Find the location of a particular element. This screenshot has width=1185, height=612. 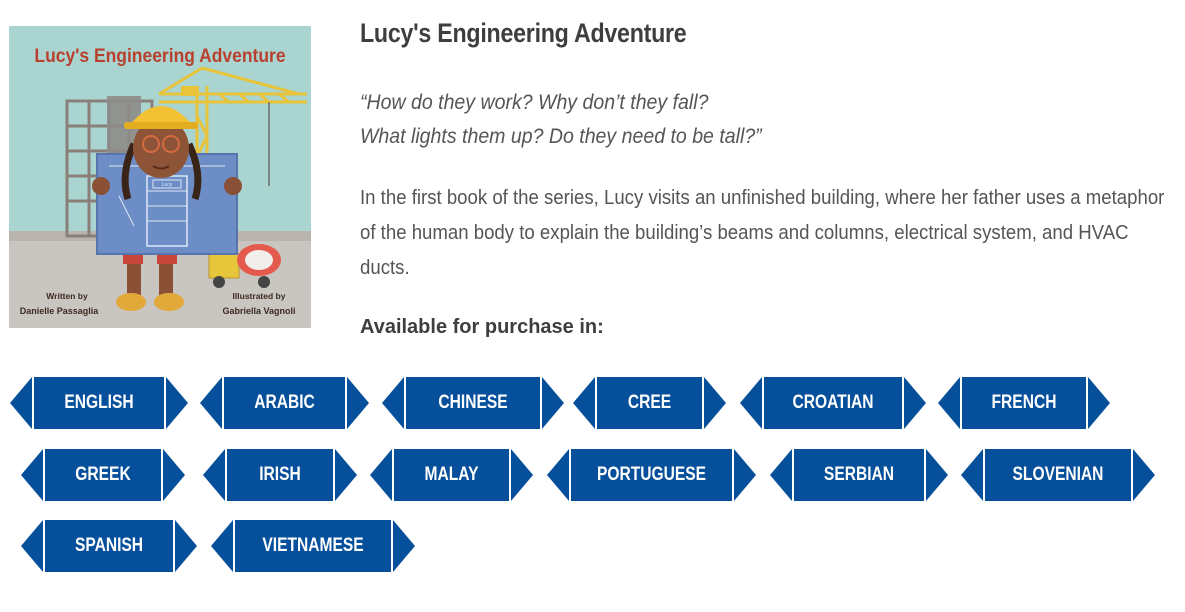

cover-illustrated-by: Illustrated by is located at coordinates (259, 296).